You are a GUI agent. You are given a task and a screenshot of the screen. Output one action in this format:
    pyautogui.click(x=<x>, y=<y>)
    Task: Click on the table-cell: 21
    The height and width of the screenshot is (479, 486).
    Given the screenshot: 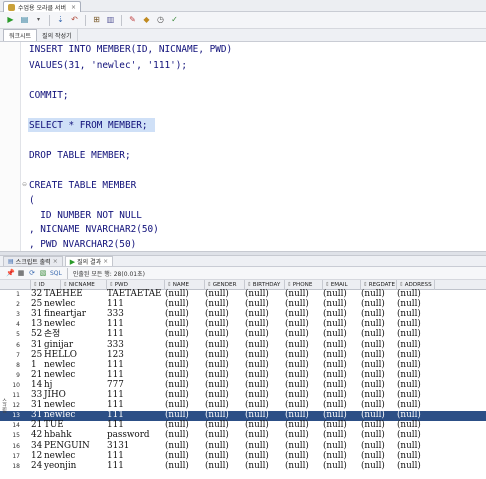 What is the action you would take?
    pyautogui.click(x=36, y=426)
    